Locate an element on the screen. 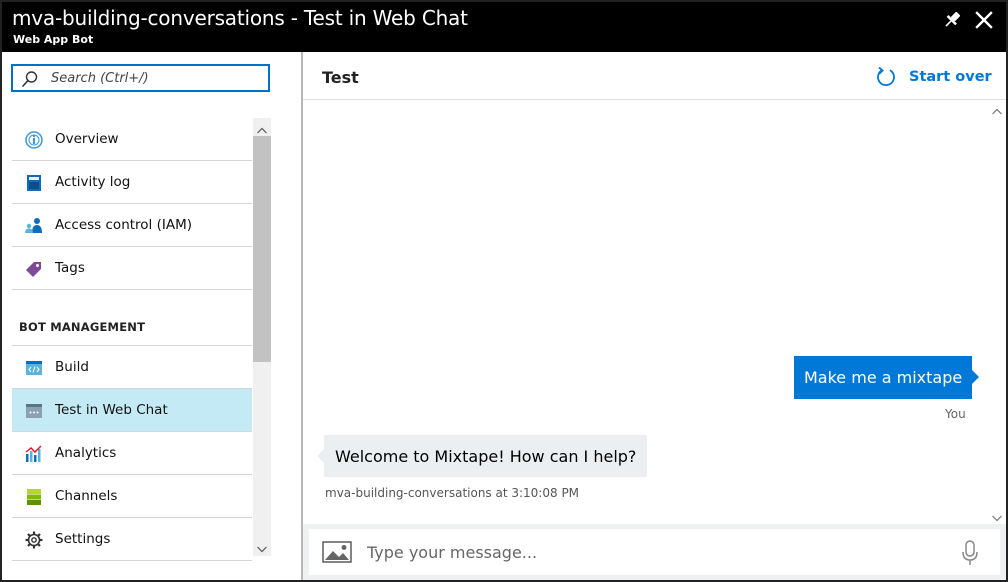  chat-scrollbar is located at coordinates (997, 312).